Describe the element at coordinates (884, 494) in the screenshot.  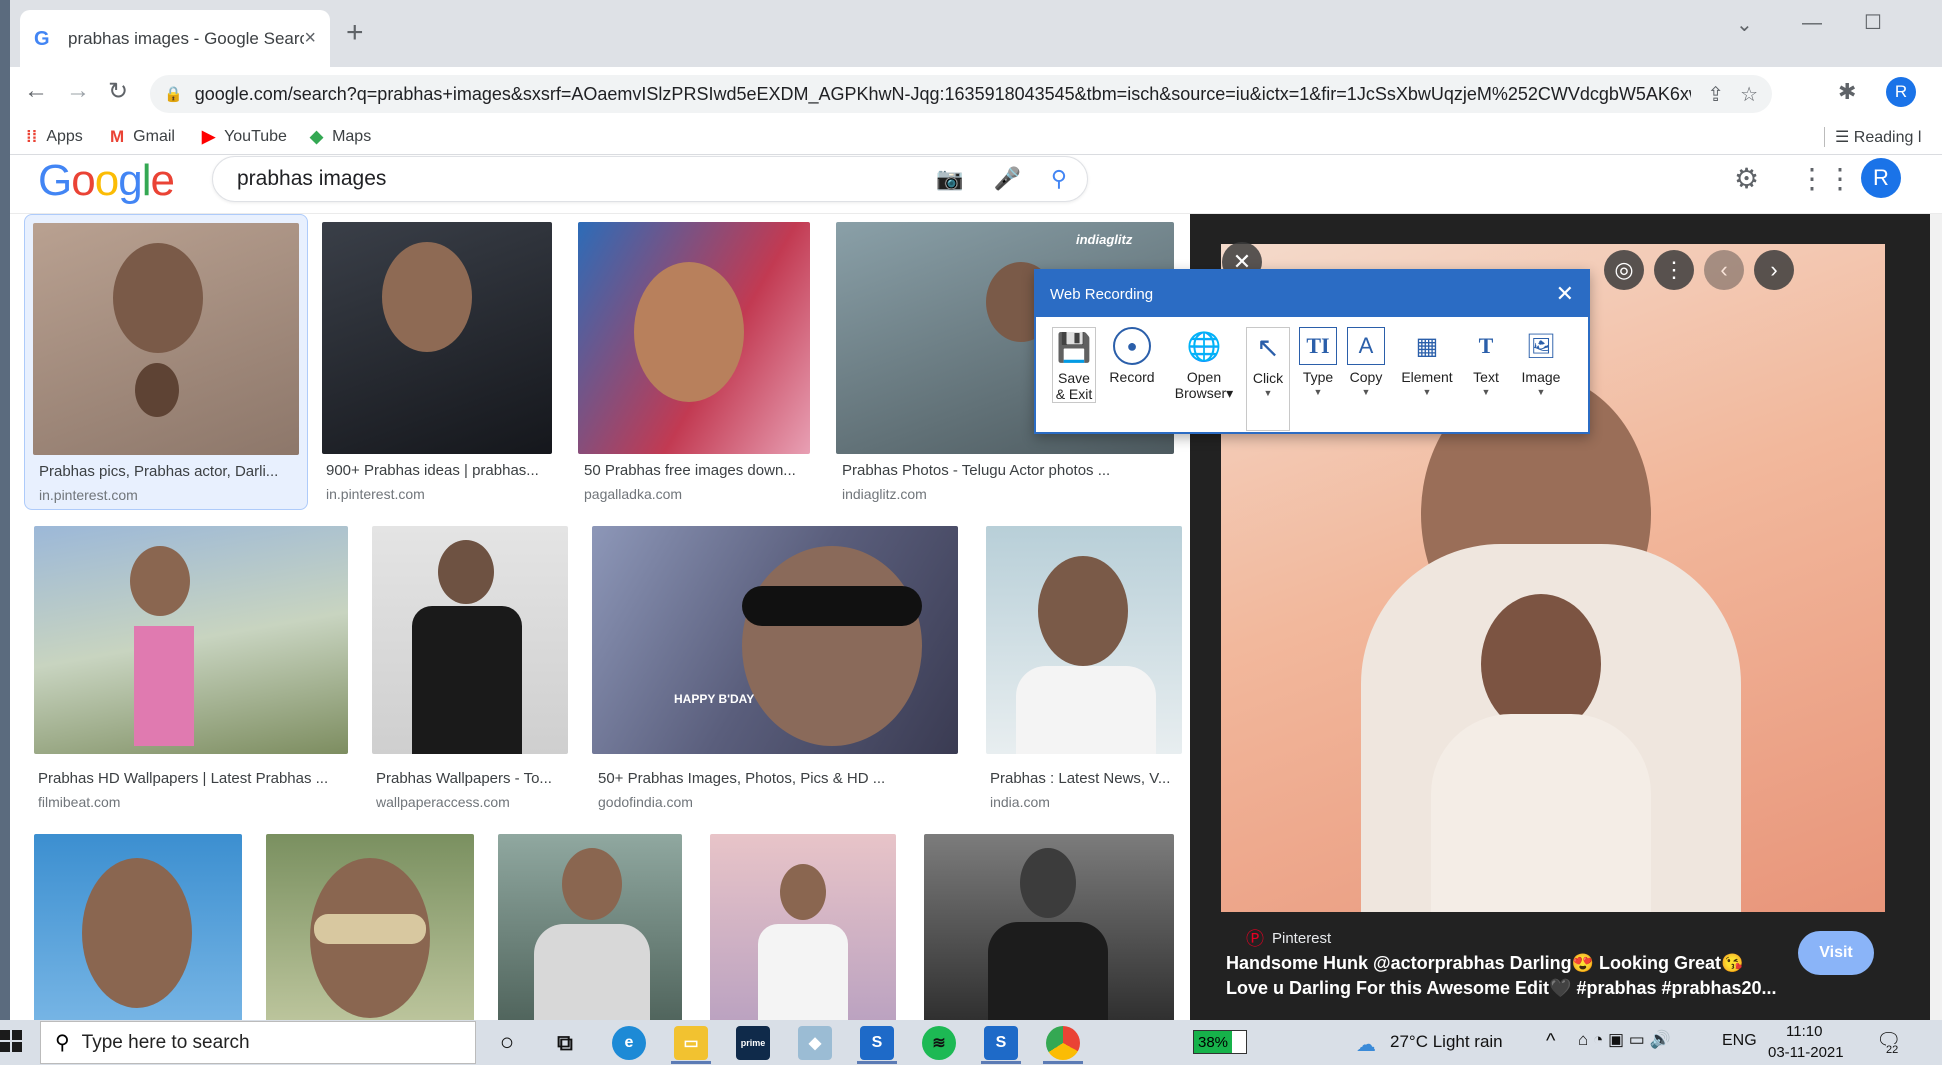
I see `result-domain: indiaglitz.com` at that location.